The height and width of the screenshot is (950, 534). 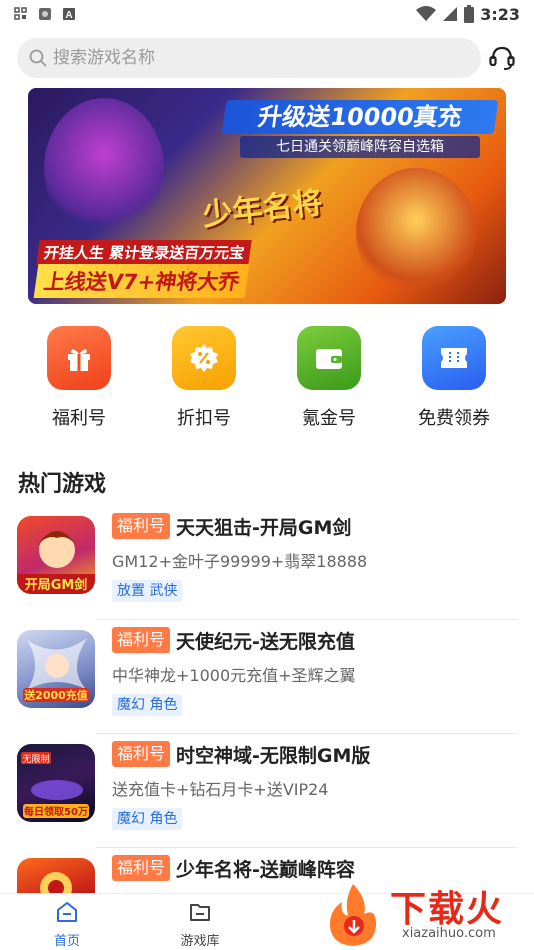 What do you see at coordinates (454, 358) in the screenshot?
I see `coupon-icon` at bounding box center [454, 358].